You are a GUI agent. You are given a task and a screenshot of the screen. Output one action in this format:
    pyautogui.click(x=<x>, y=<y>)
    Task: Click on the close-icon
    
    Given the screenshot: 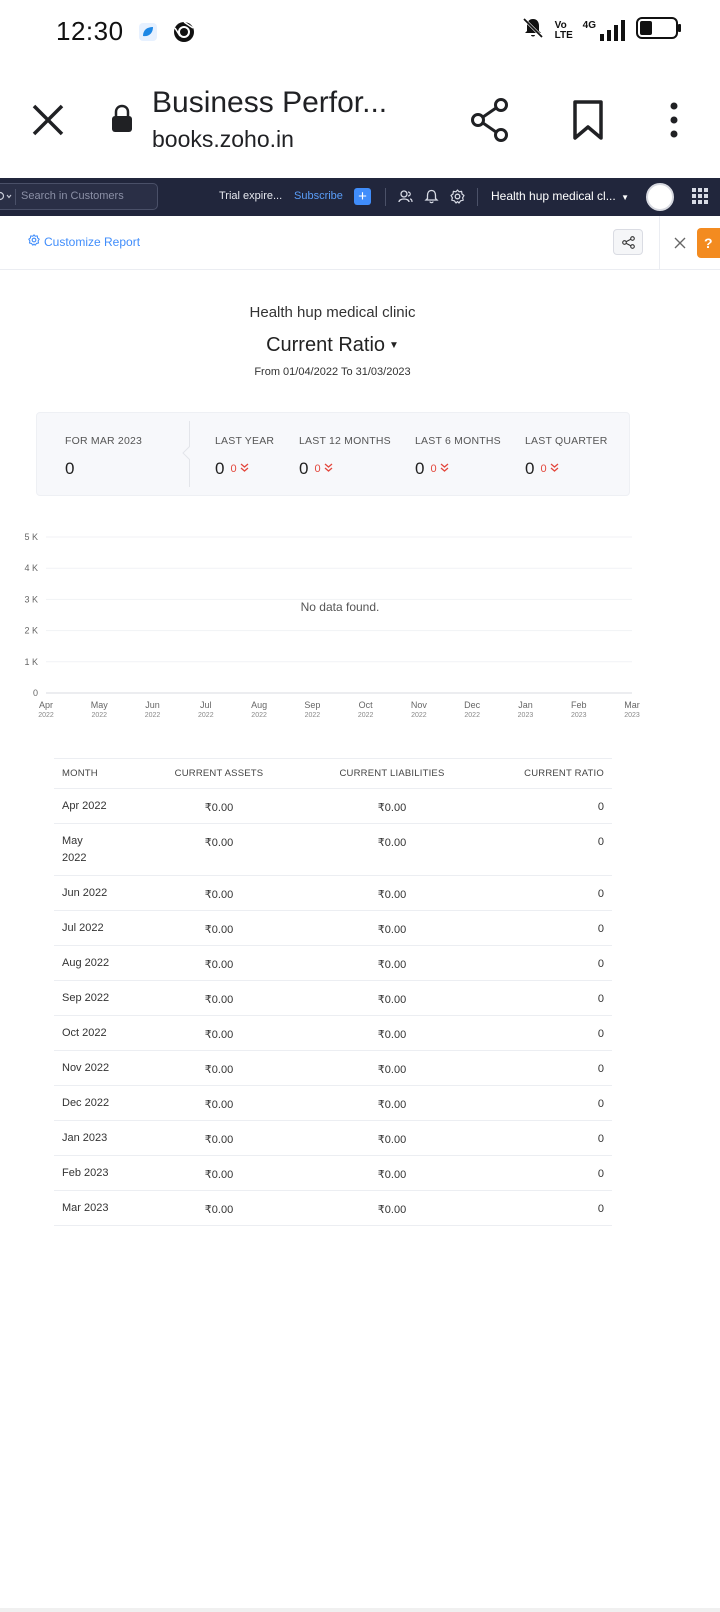 What is the action you would take?
    pyautogui.click(x=48, y=120)
    